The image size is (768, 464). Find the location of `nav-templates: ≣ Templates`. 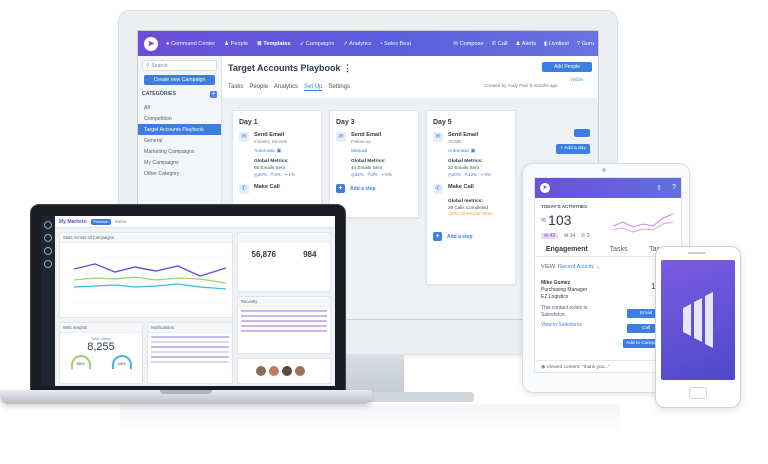

nav-templates: ≣ Templates is located at coordinates (274, 44).